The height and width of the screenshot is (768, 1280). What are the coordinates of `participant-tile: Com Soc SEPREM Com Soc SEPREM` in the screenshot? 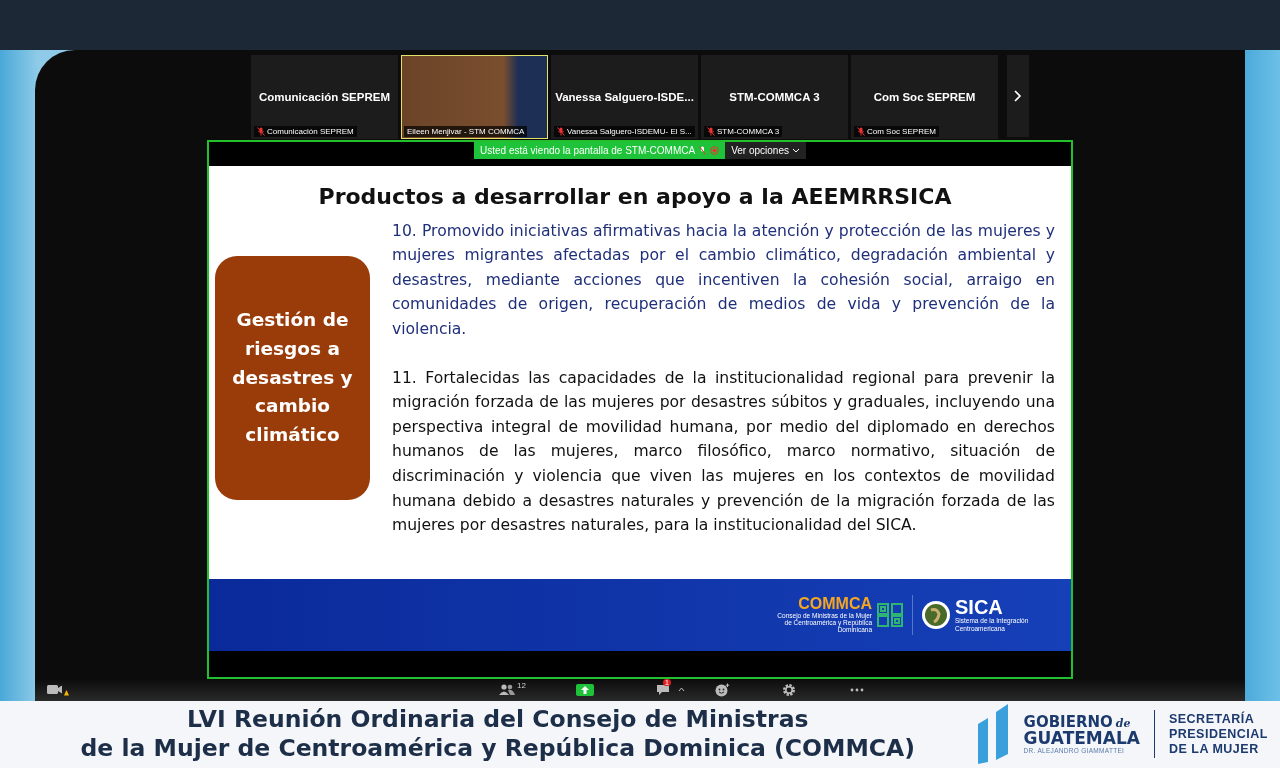 It's located at (924, 96).